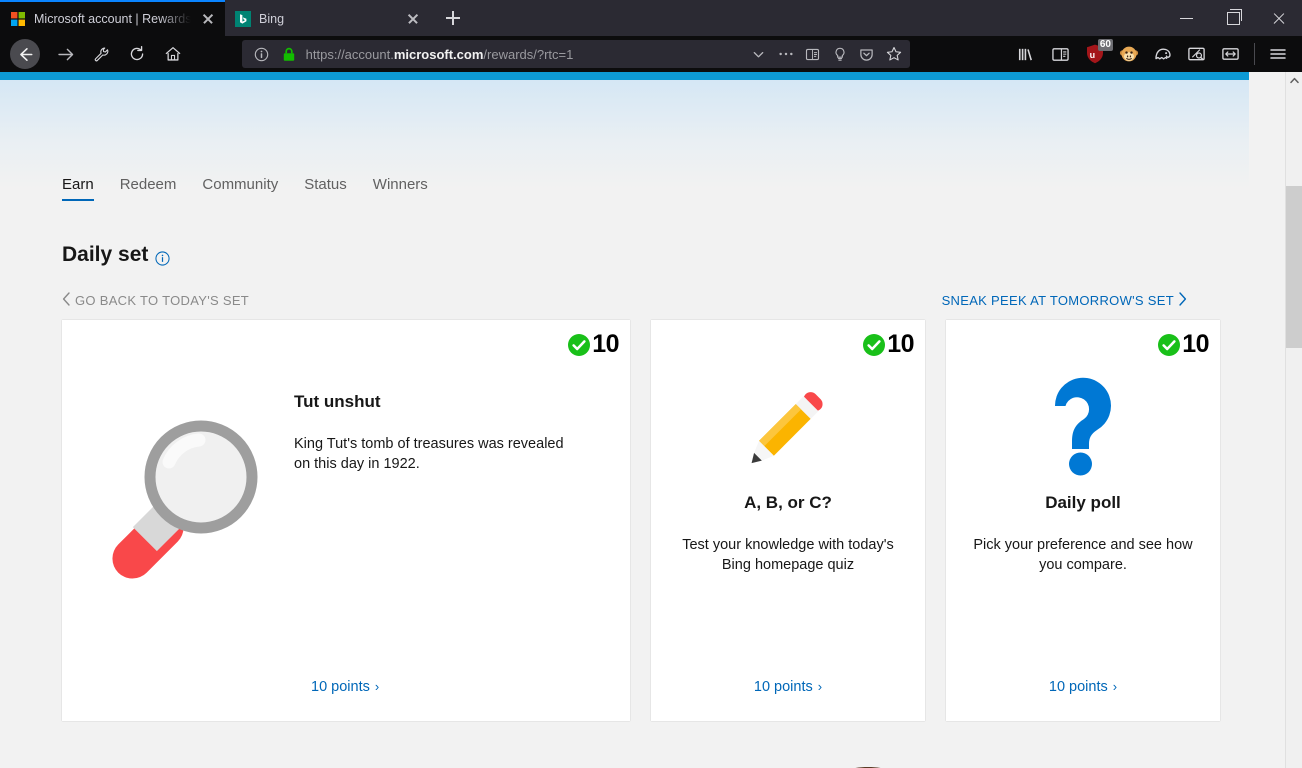 This screenshot has width=1302, height=768. Describe the element at coordinates (1061, 54) in the screenshot. I see `sidebar-icon` at that location.